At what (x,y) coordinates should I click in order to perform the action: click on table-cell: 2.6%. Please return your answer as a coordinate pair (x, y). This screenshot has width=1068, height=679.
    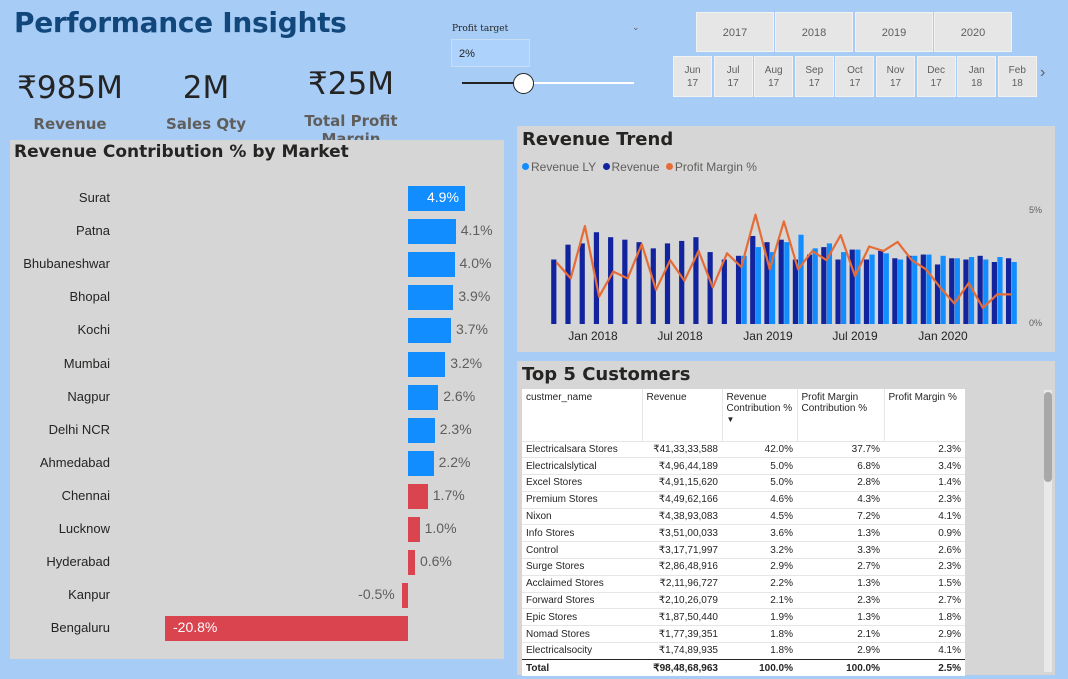
    Looking at the image, I should click on (924, 550).